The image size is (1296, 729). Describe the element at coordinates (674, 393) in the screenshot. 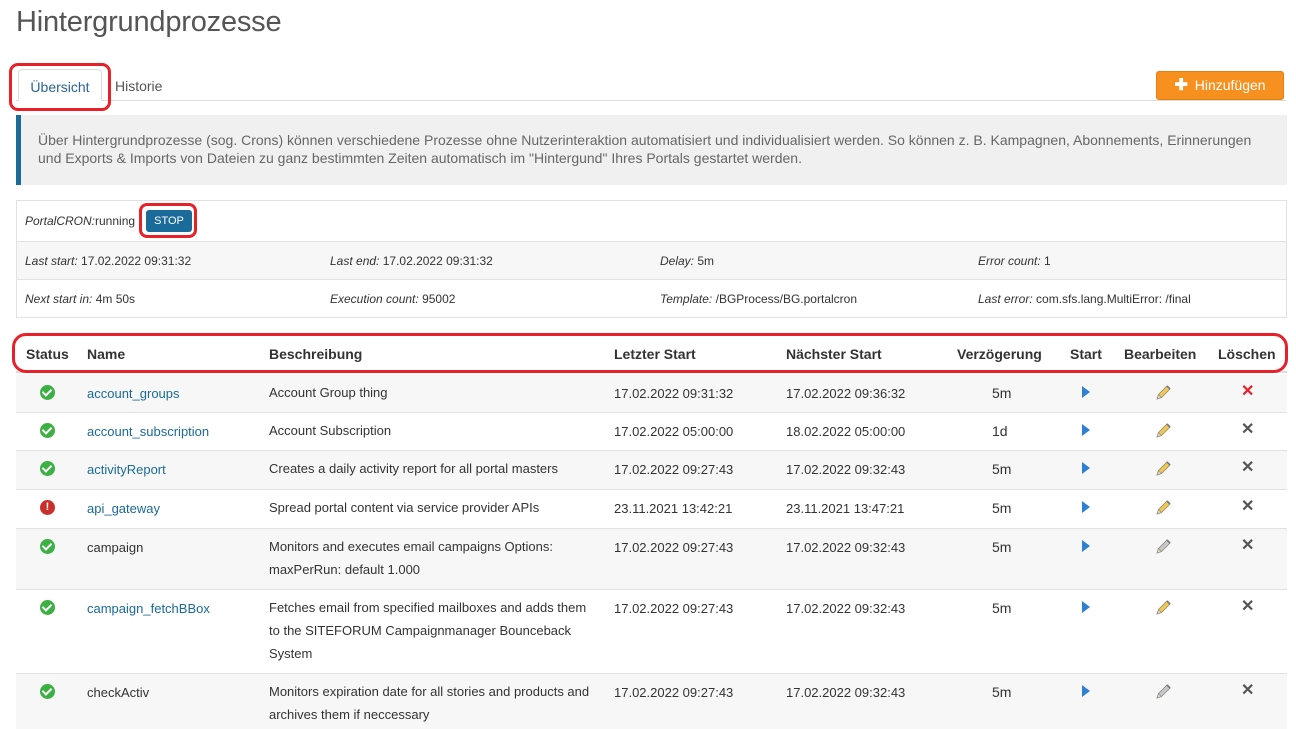

I see `last-start-value: 17.02.2022 09:31:32` at that location.